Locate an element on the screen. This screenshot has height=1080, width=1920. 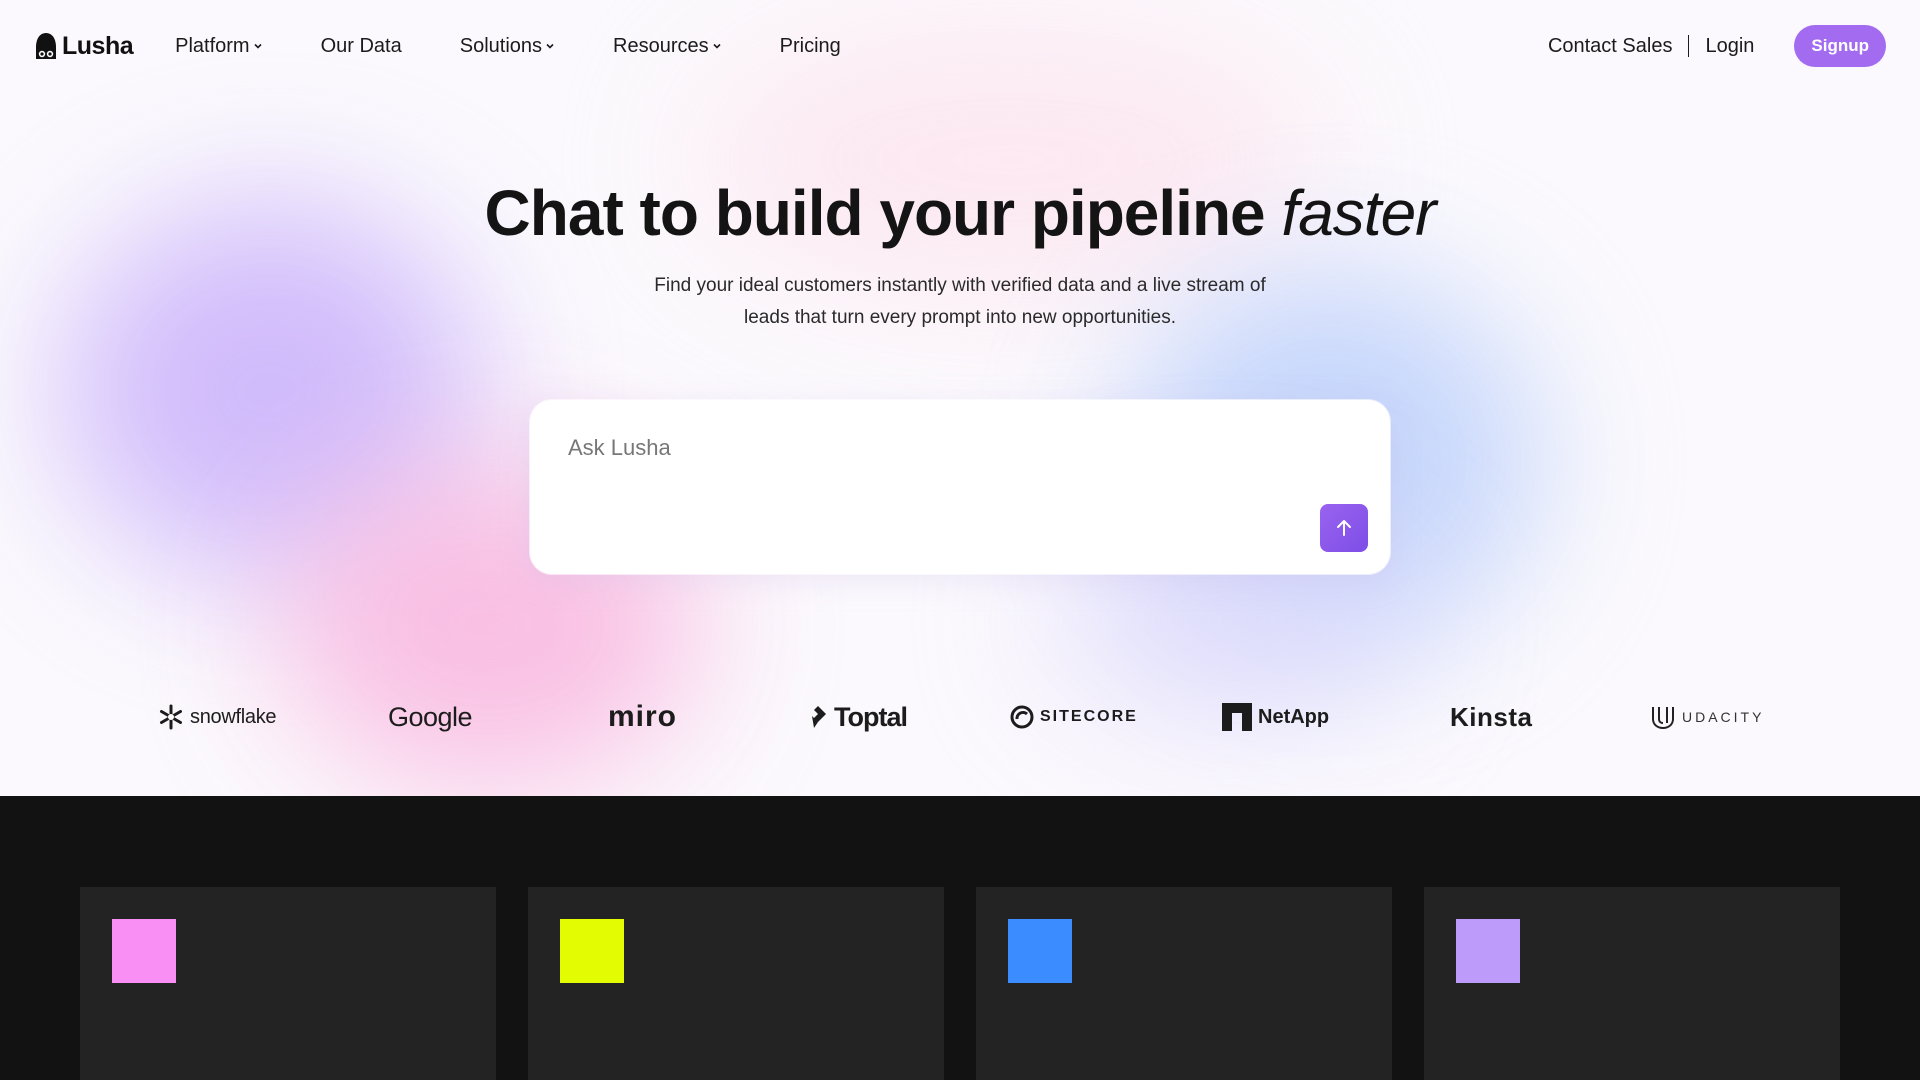
lusha-logo: Lusha is located at coordinates (84, 46).